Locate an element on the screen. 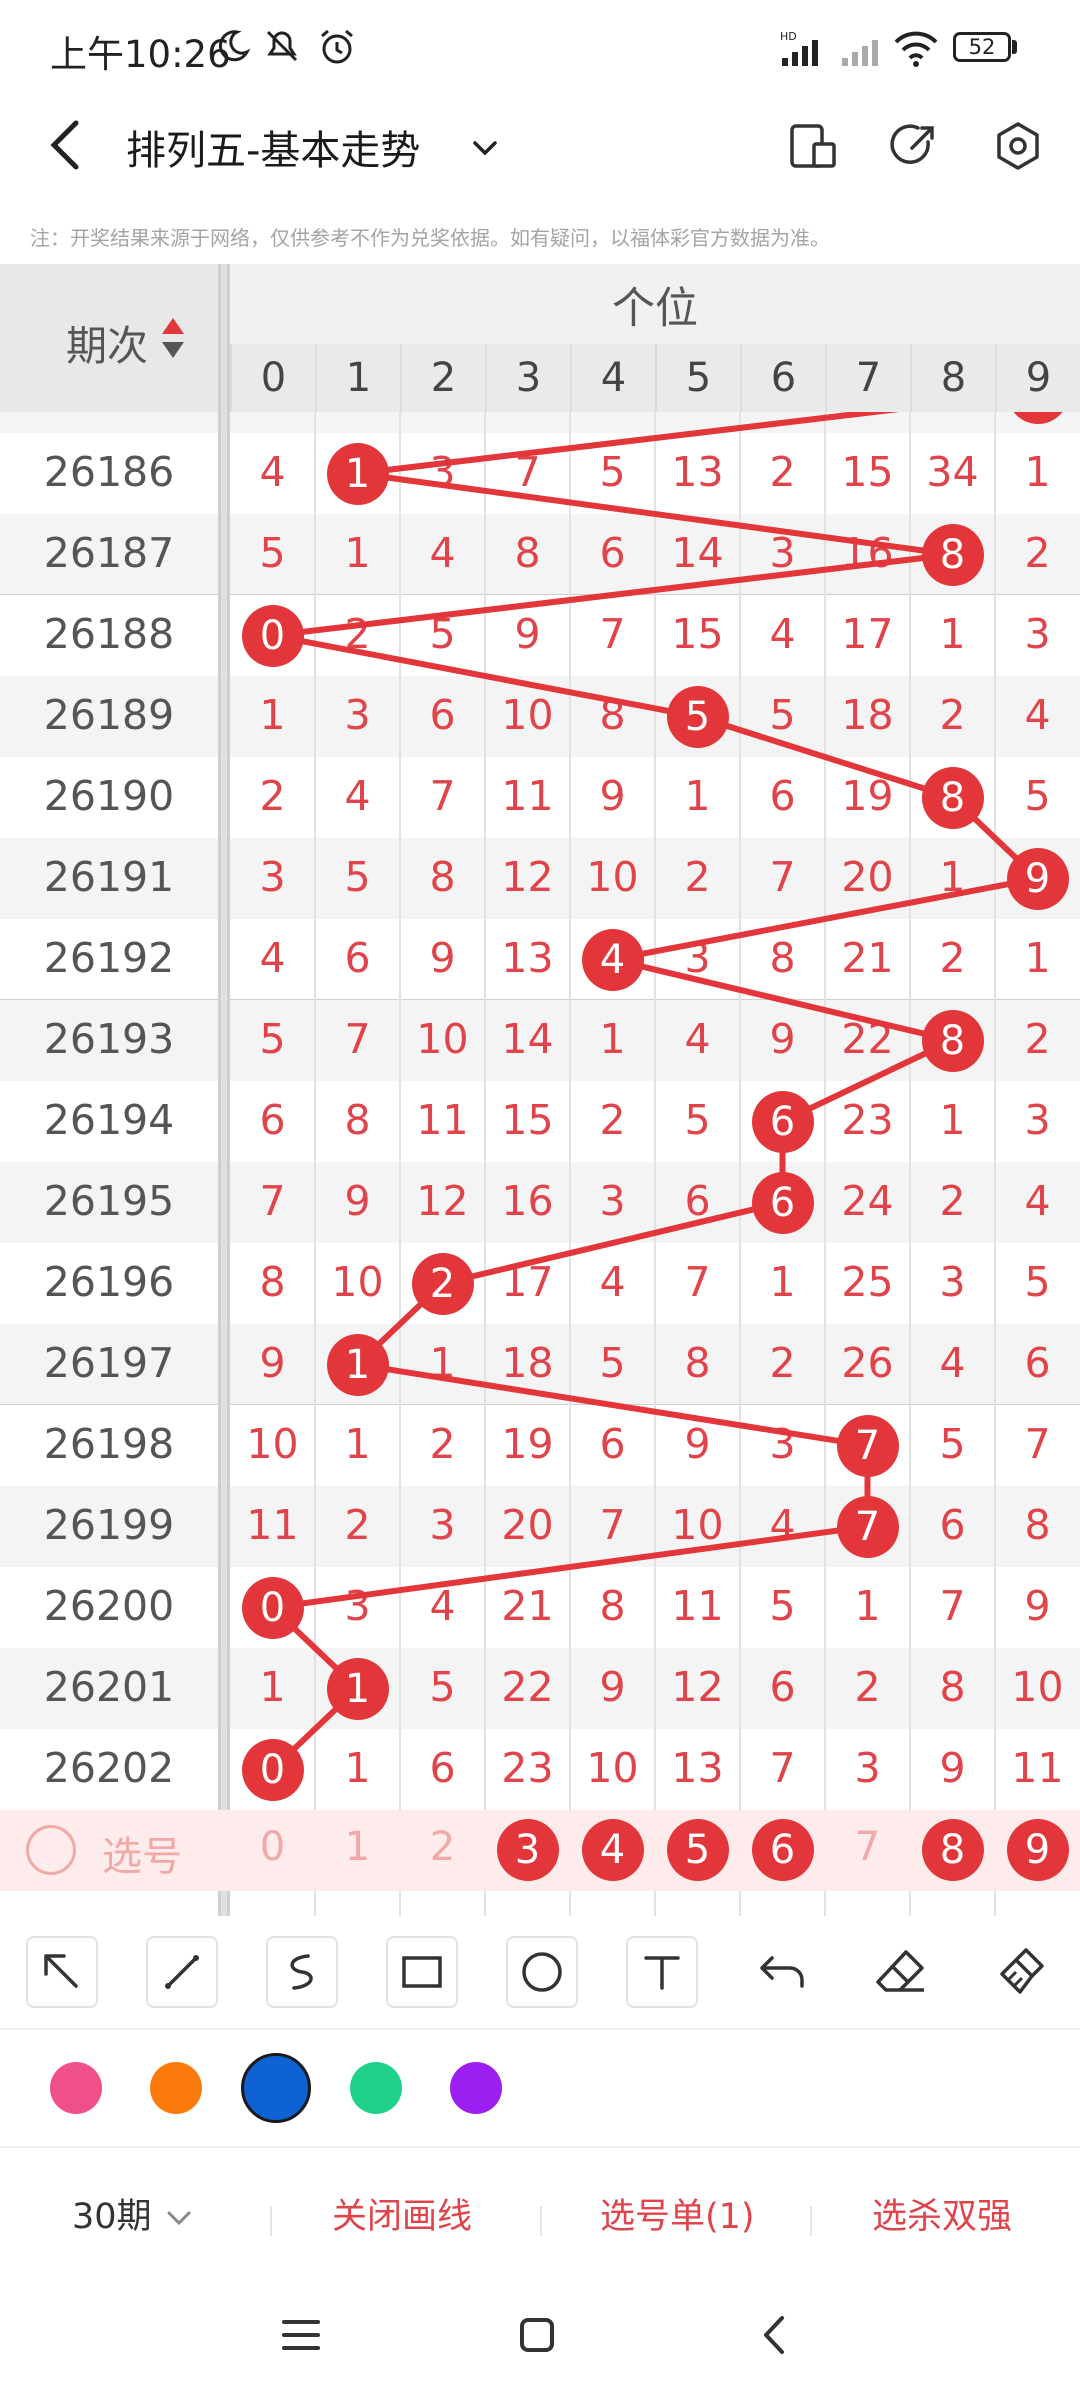 This screenshot has width=1080, height=2400. navigation-bar is located at coordinates (540, 2334).